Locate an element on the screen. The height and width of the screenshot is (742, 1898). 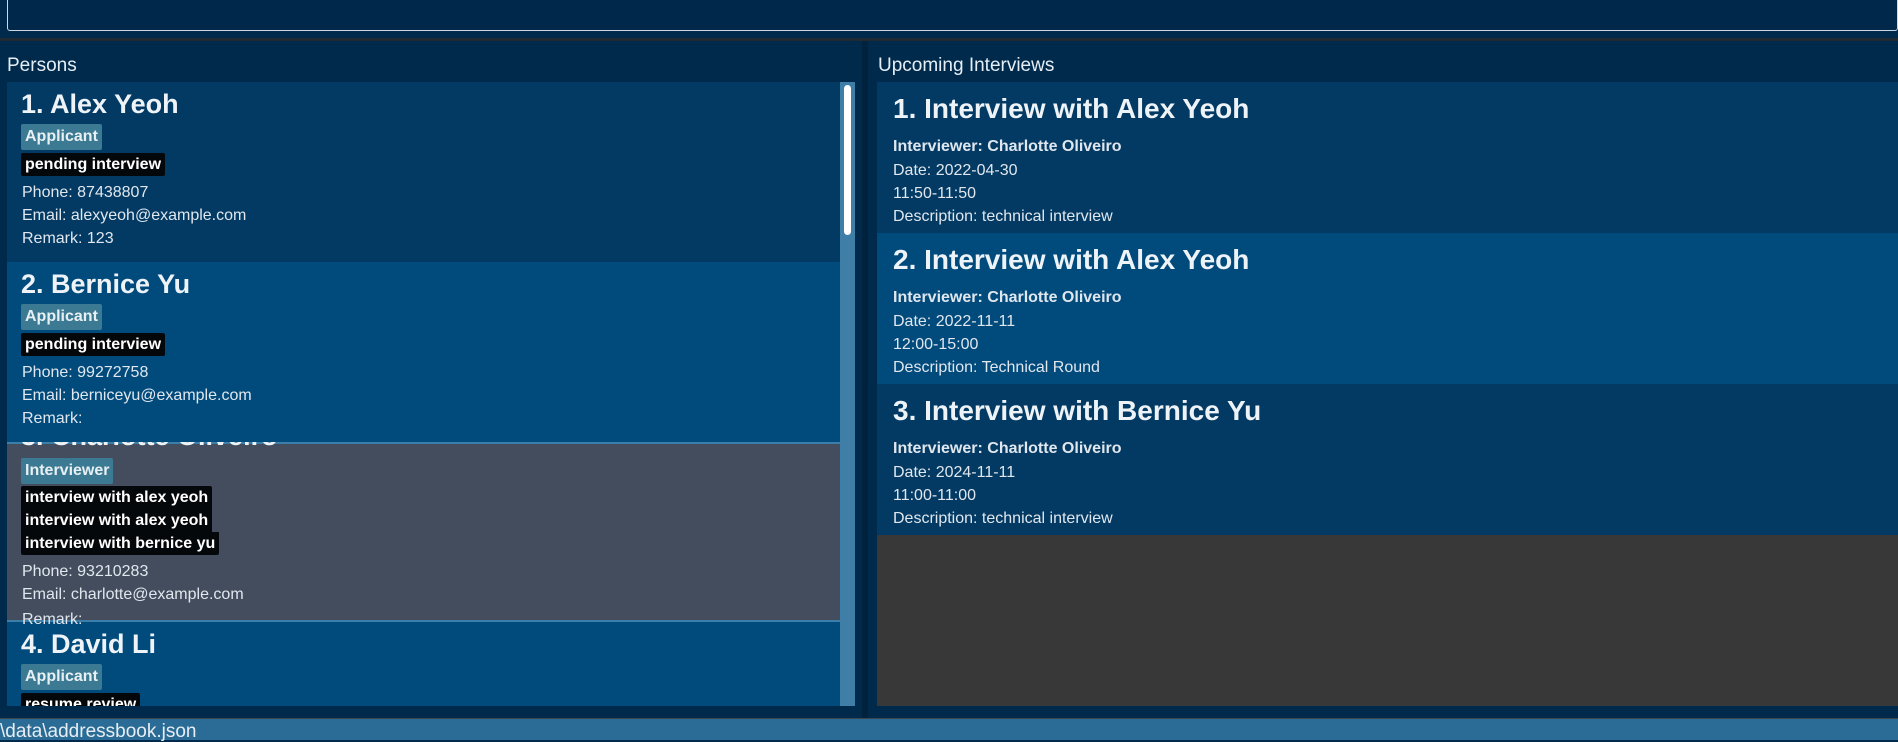
persons-panel-title: Persons is located at coordinates (42, 65).